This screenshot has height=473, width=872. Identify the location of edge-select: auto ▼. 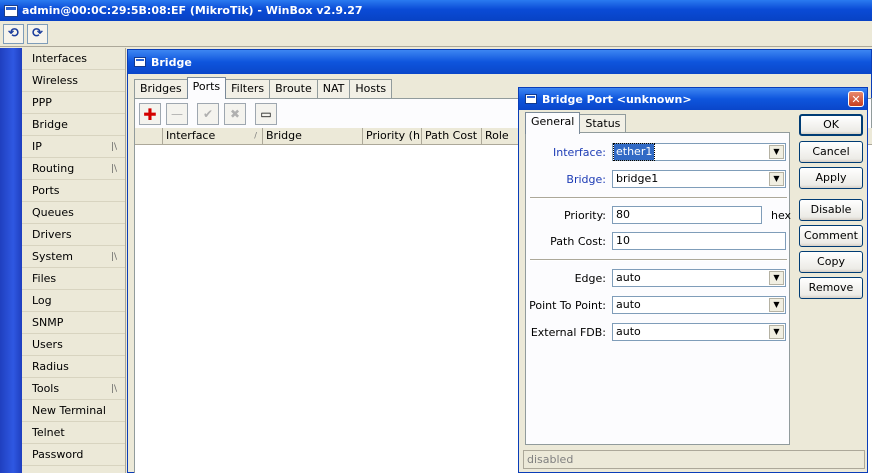
(699, 278).